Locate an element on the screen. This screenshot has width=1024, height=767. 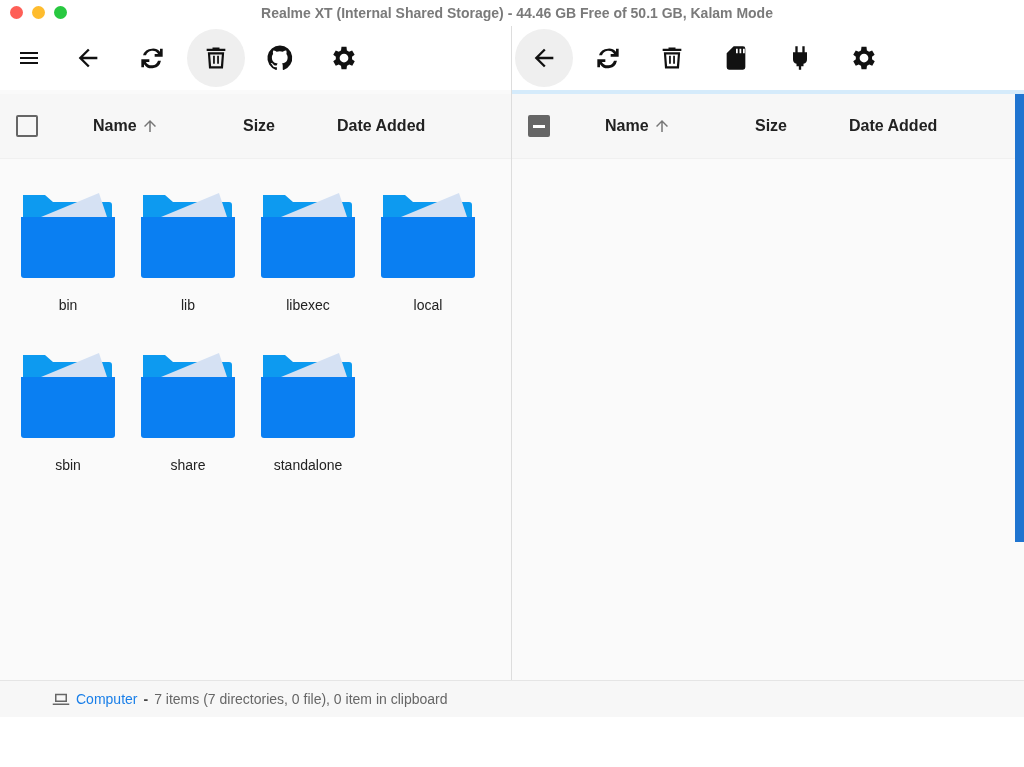
location-link: Computer is located at coordinates (107, 699).